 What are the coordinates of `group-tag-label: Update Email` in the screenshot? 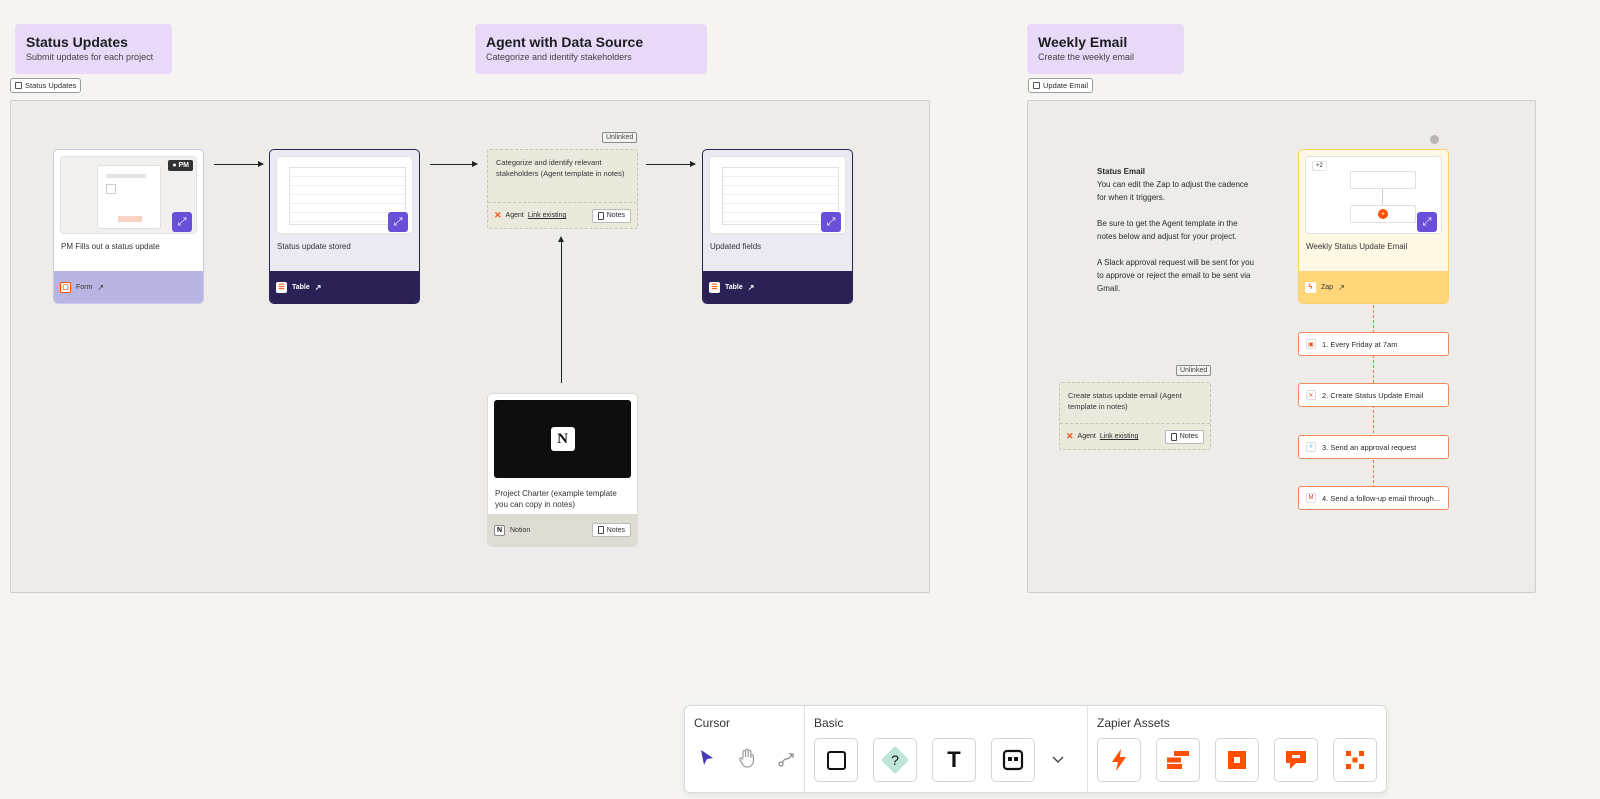 It's located at (1066, 85).